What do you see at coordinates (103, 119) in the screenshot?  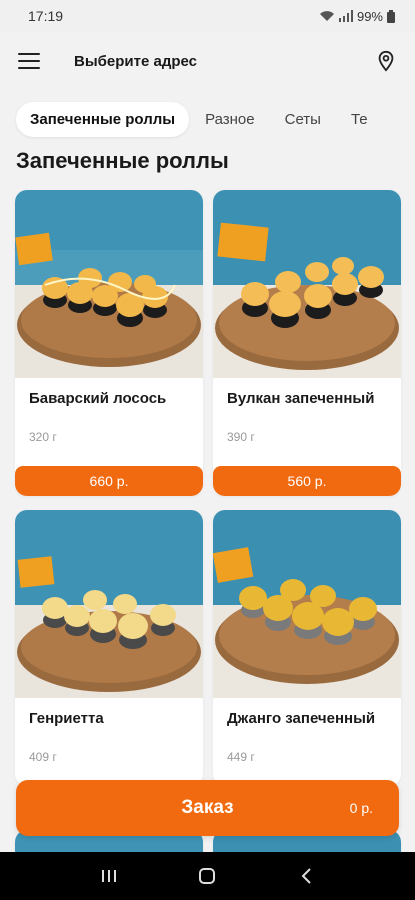 I see `tab-baked-rolls: Запеченные роллы` at bounding box center [103, 119].